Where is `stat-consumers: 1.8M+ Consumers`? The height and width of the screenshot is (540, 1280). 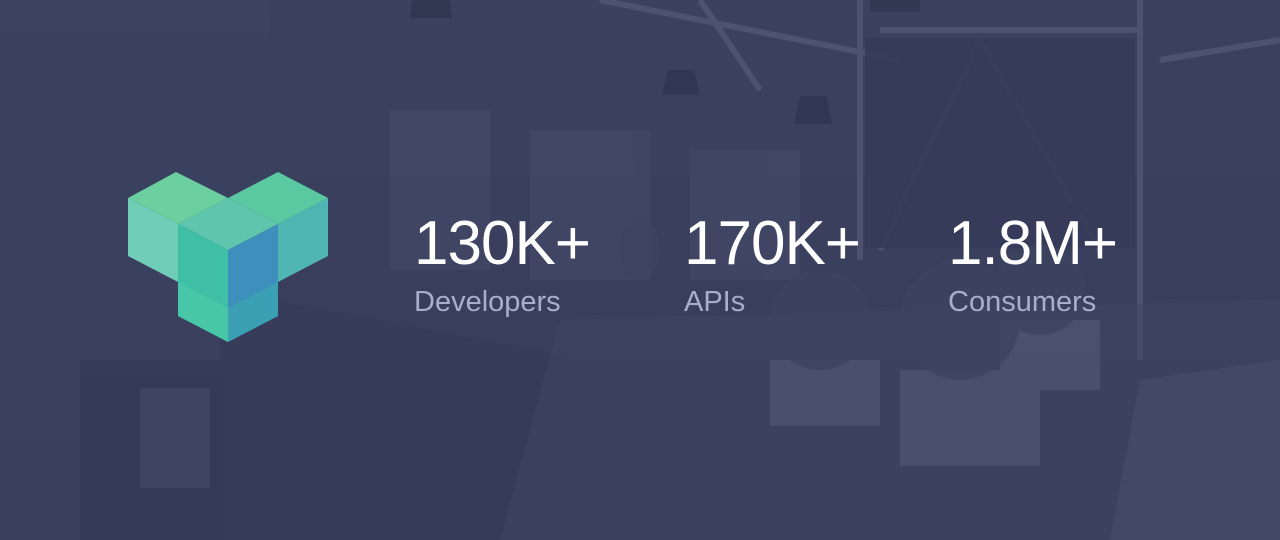 stat-consumers: 1.8M+ Consumers is located at coordinates (1033, 264).